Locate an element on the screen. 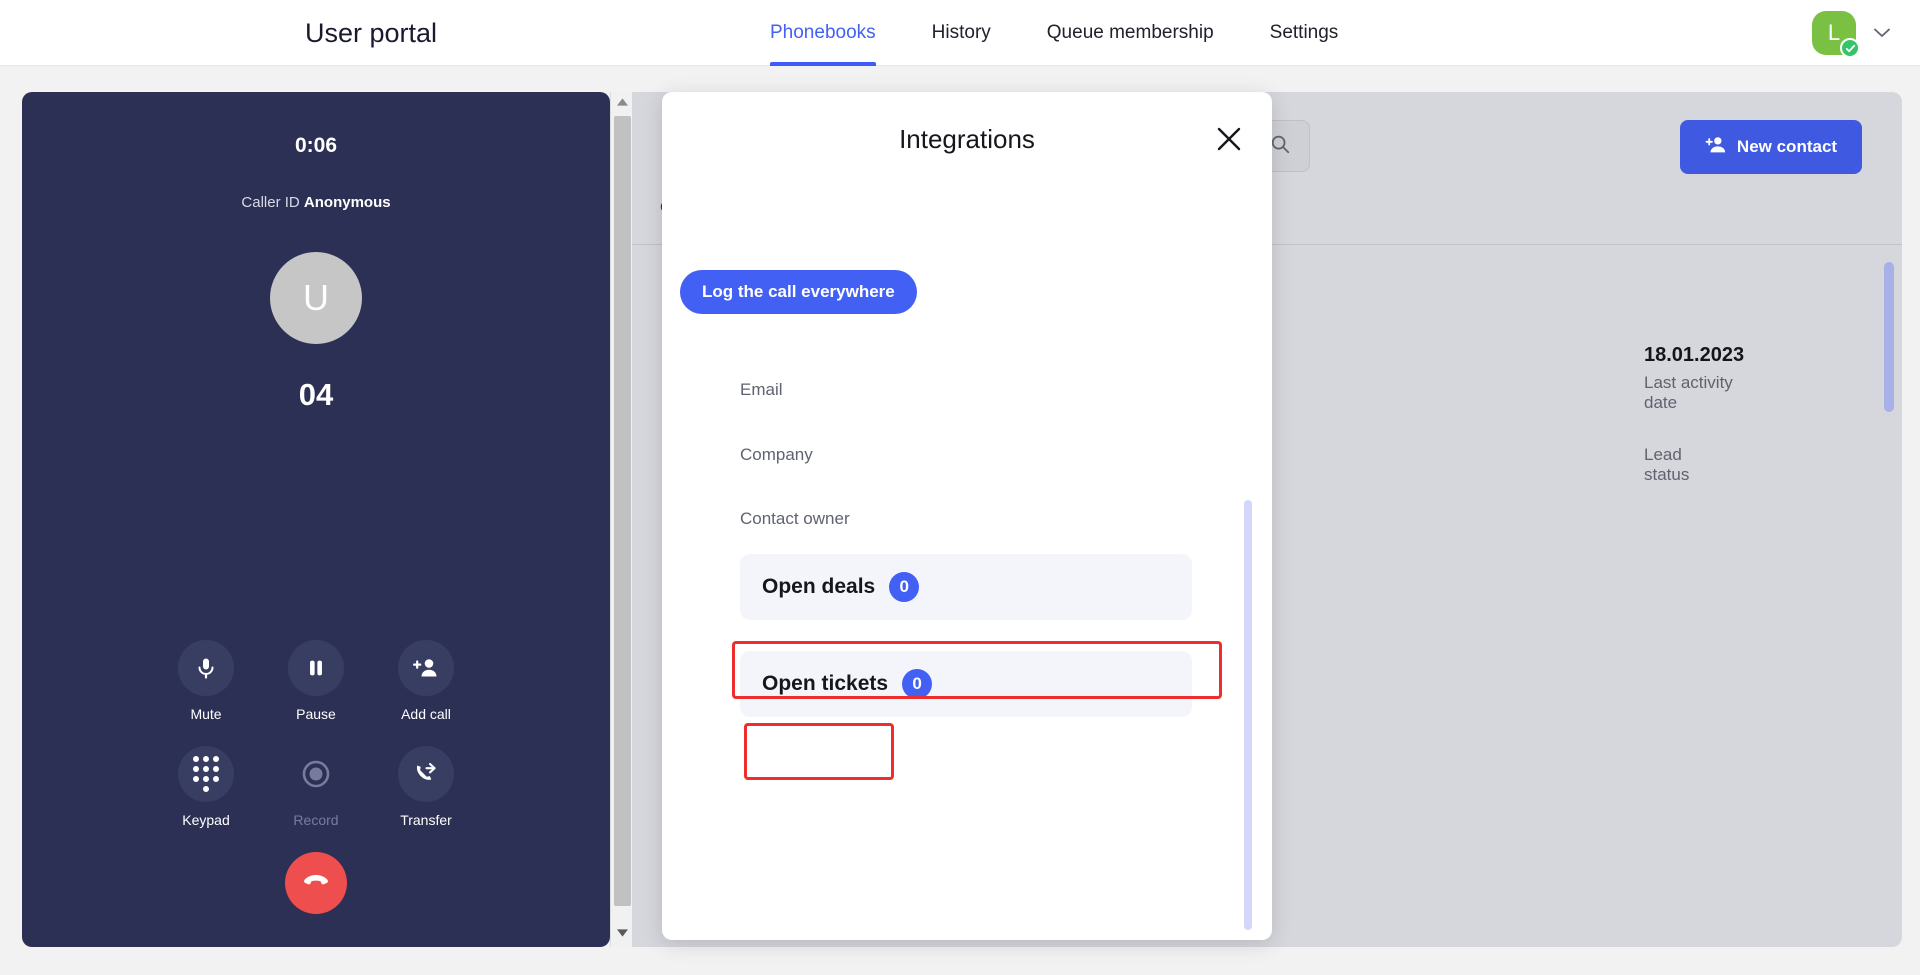 The image size is (1920, 975). caret-down-icon is located at coordinates (622, 933).